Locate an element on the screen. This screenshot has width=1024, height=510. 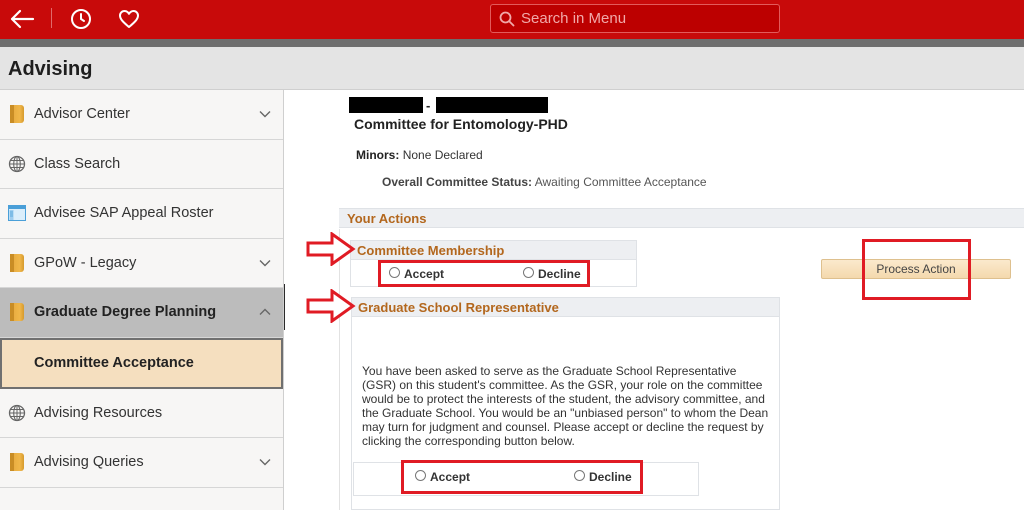
heart-icon is located at coordinates (129, 19).